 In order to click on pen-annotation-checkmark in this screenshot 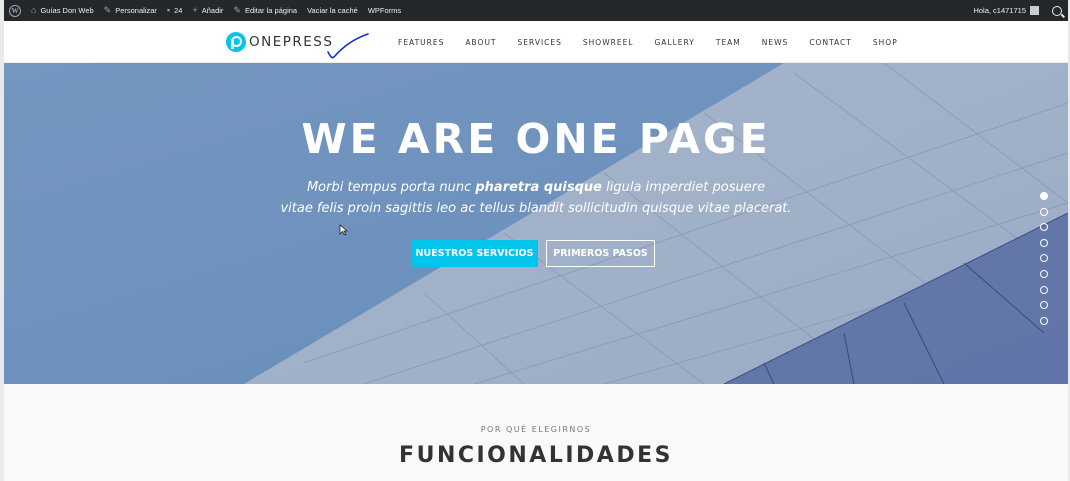, I will do `click(348, 46)`.